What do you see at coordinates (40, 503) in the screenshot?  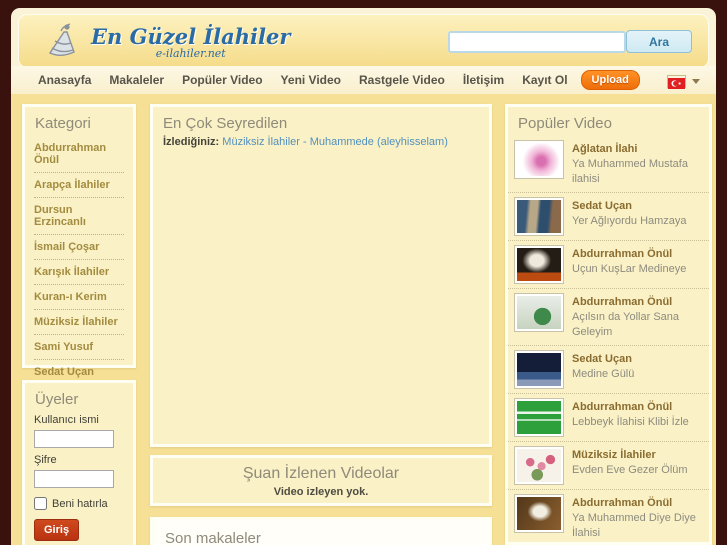 I see `remember-me-checkbox` at bounding box center [40, 503].